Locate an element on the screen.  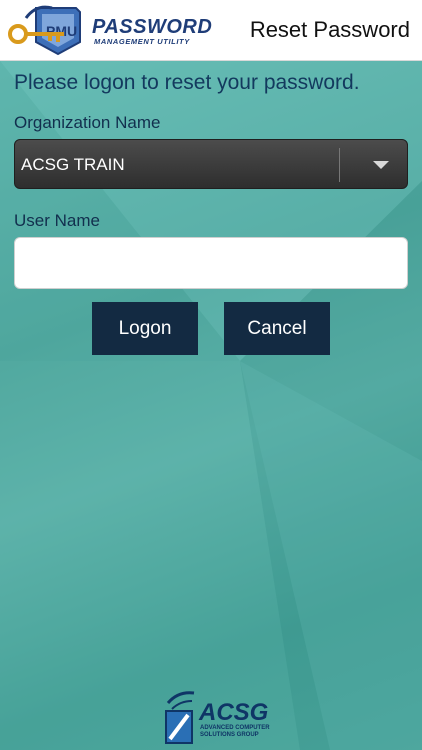
organization-value: ACSG TRAIN is located at coordinates (73, 164).